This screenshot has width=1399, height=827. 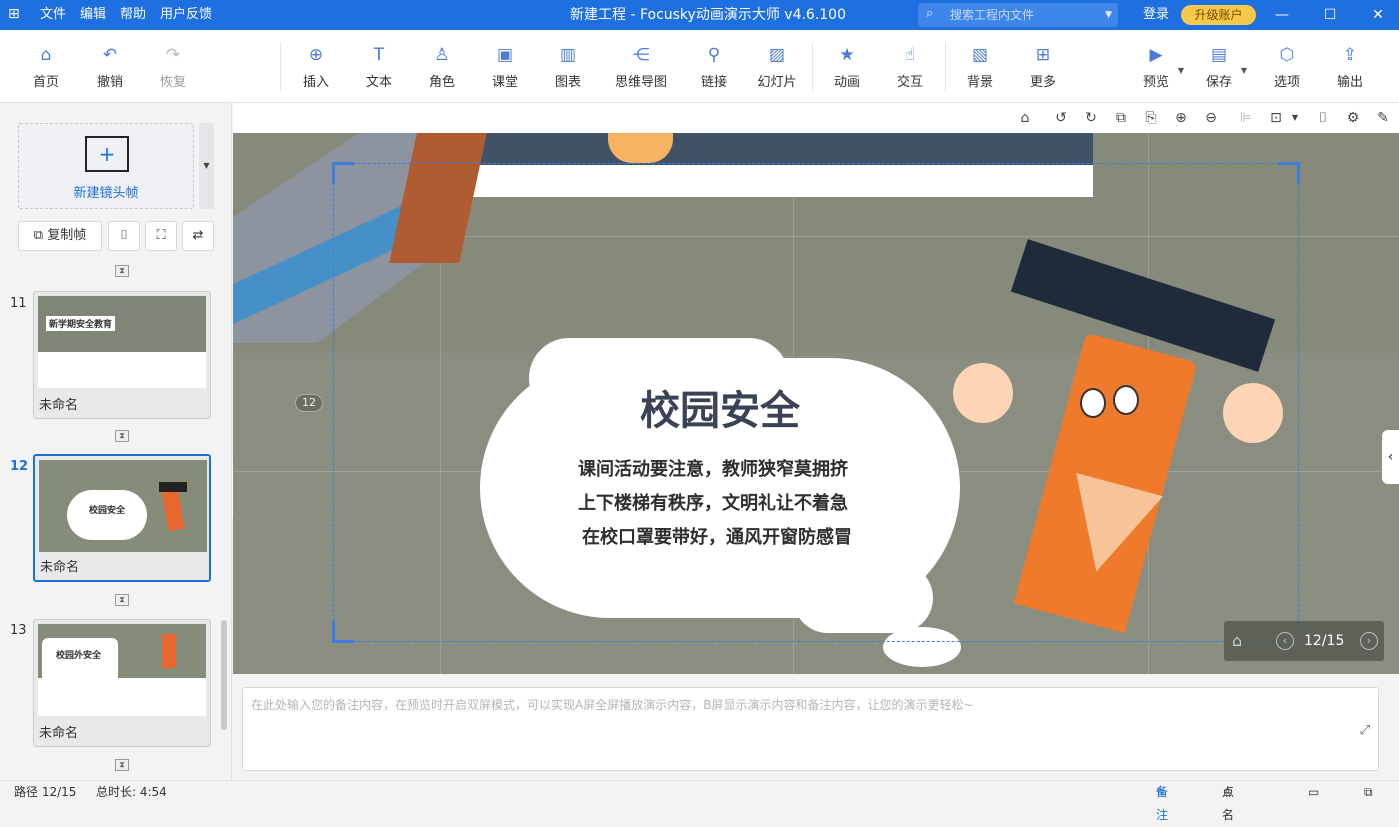 I want to click on slideshow-label: 幻灯片, so click(x=777, y=82).